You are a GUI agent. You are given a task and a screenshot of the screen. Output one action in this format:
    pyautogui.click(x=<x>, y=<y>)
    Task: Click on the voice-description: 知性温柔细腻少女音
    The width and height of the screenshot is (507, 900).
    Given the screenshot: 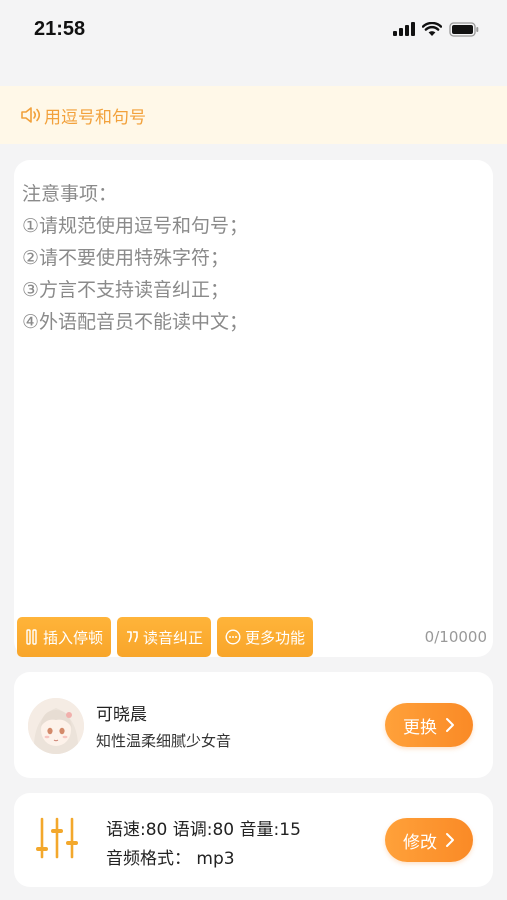 What is the action you would take?
    pyautogui.click(x=164, y=741)
    